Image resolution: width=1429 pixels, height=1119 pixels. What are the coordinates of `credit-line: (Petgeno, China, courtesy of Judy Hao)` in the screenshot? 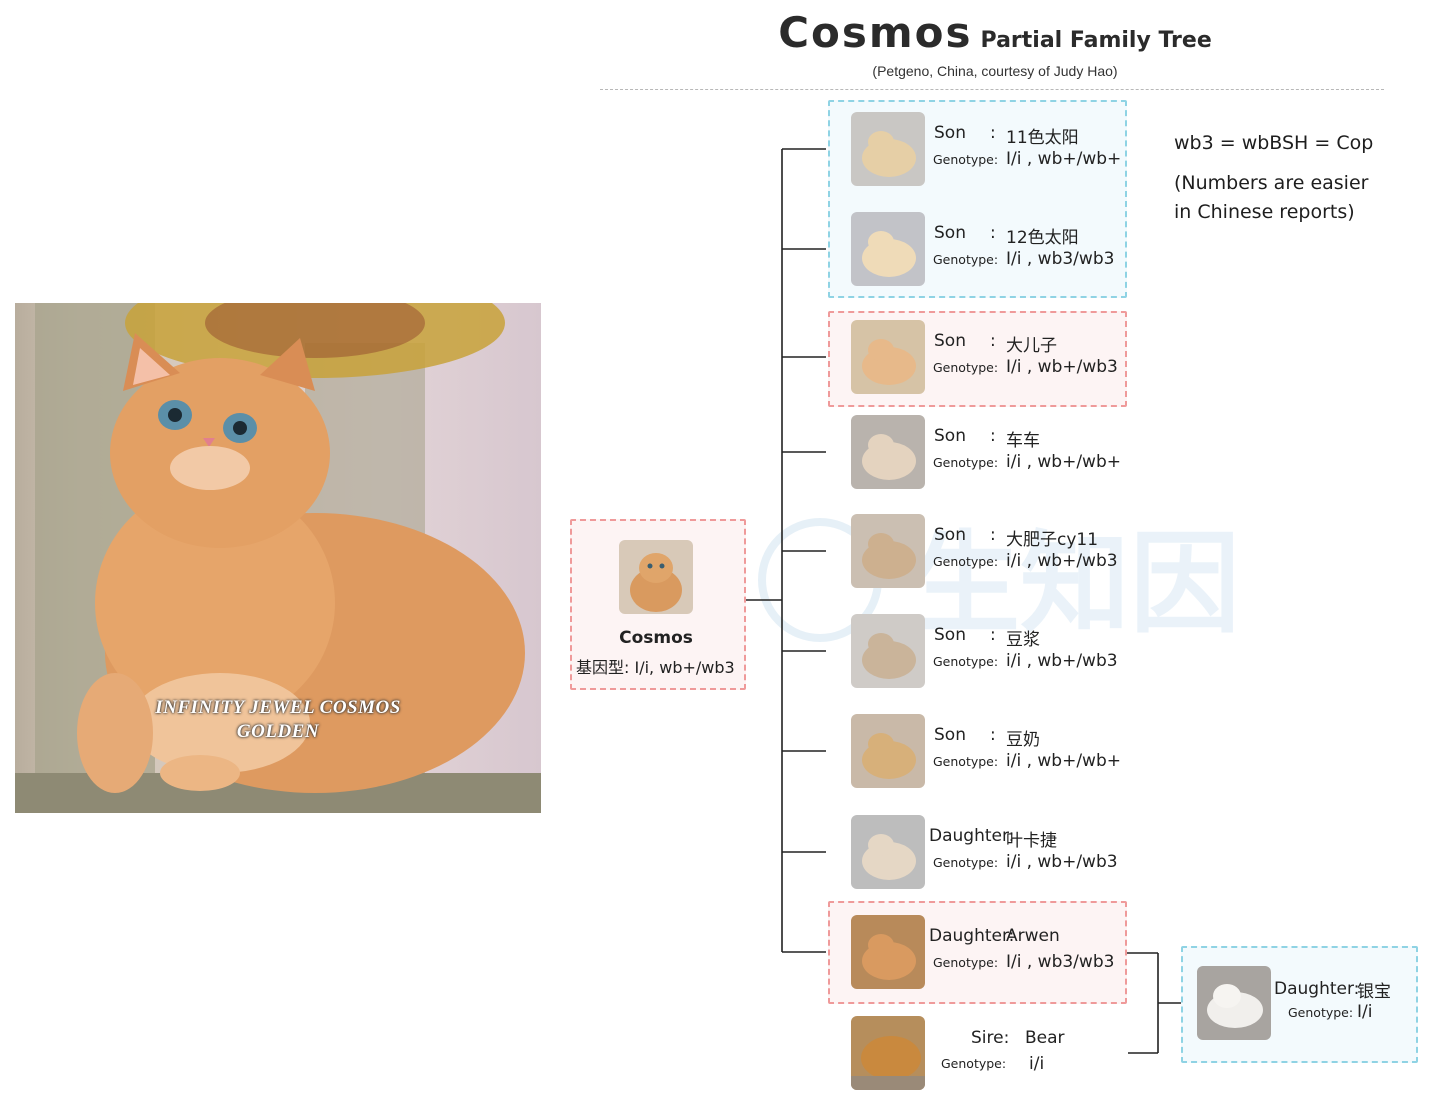 It's located at (995, 71).